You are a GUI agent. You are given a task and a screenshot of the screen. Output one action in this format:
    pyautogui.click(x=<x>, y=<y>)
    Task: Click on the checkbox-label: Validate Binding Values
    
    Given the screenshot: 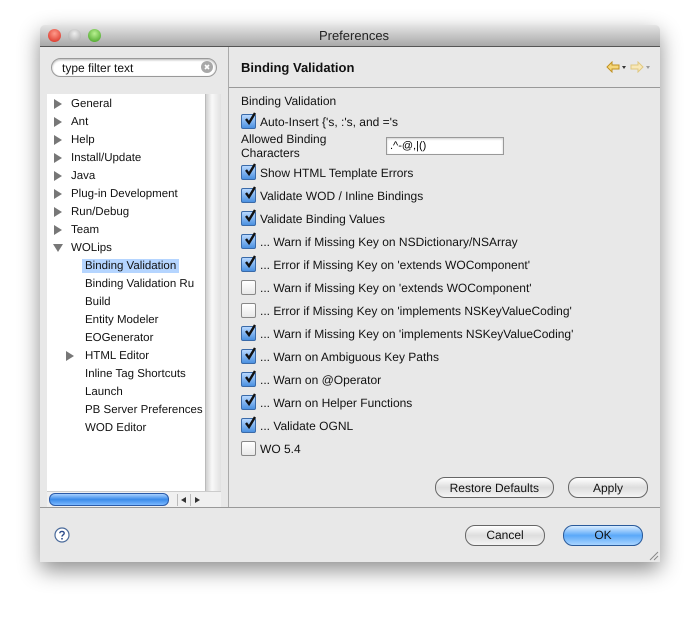 What is the action you would take?
    pyautogui.click(x=322, y=219)
    